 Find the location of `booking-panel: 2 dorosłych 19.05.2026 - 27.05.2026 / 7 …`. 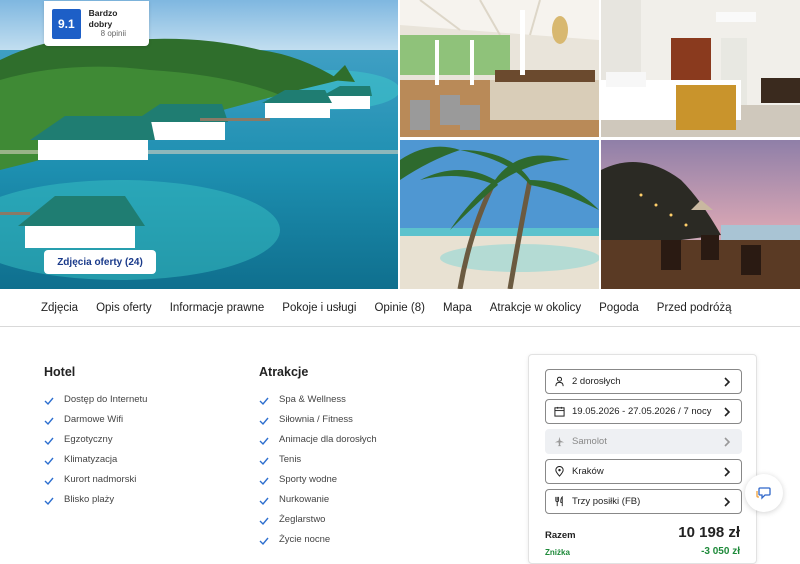

booking-panel: 2 dorosłych 19.05.2026 - 27.05.2026 / 7 … is located at coordinates (642, 459).